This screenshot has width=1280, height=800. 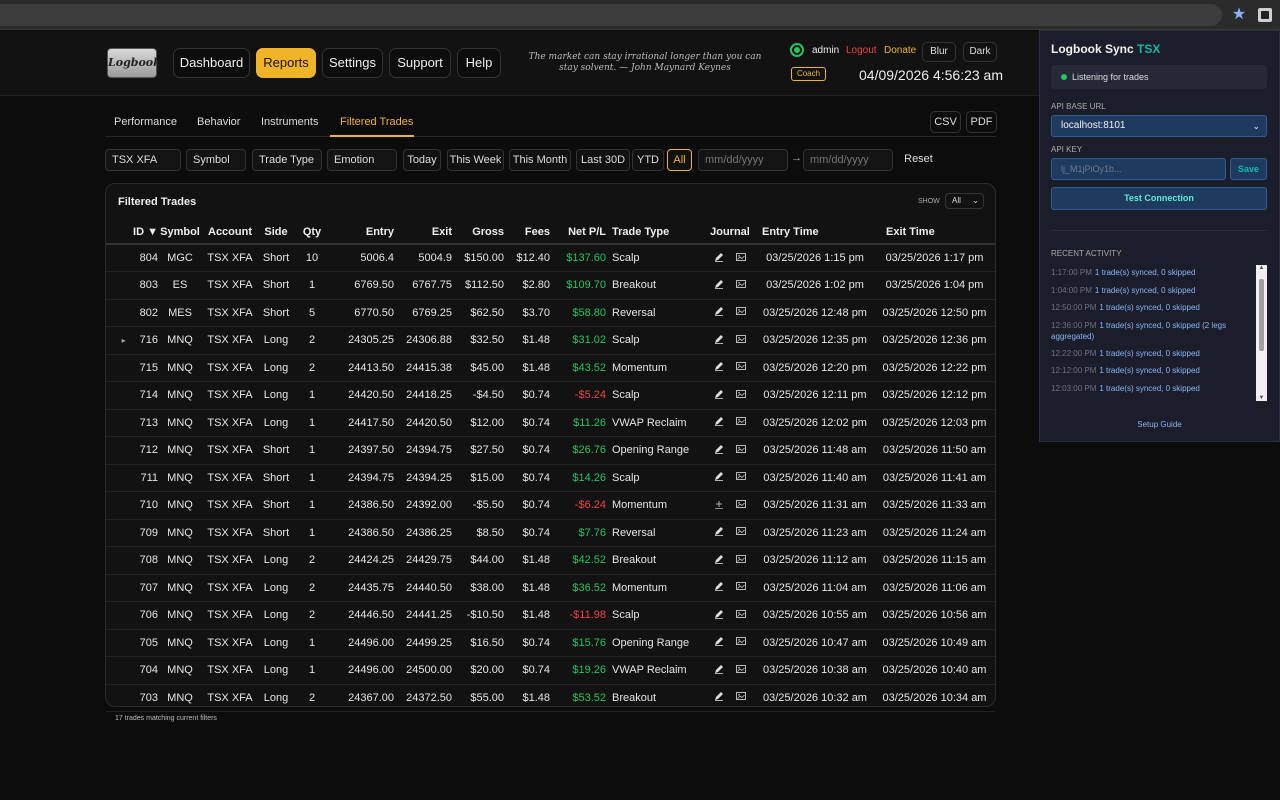 I want to click on range-today-button: Today, so click(x=422, y=160).